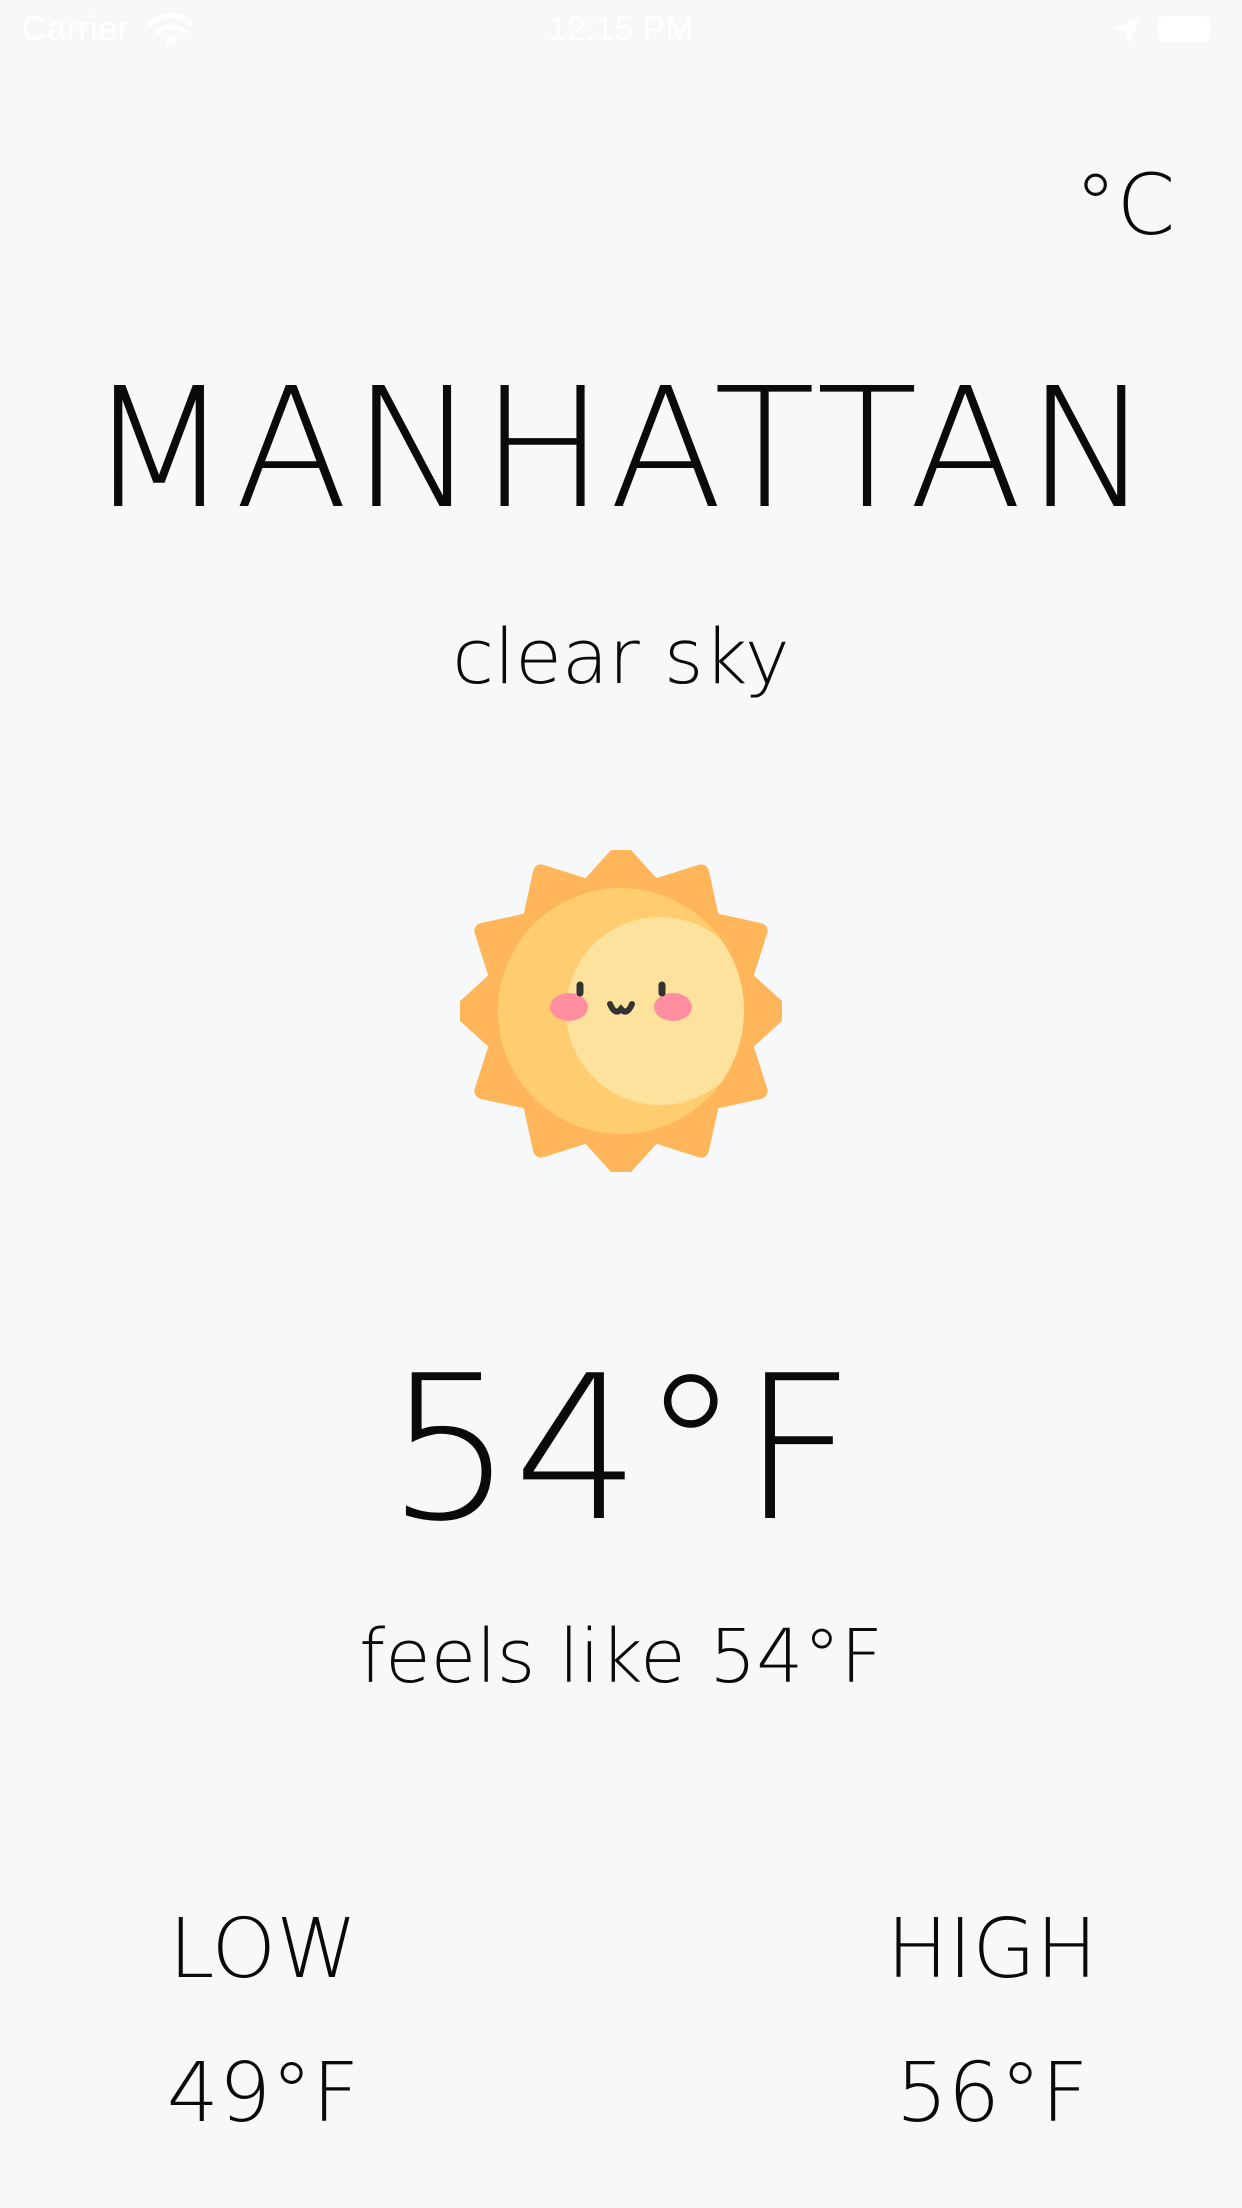 This screenshot has height=2208, width=1242. What do you see at coordinates (1125, 205) in the screenshot?
I see `unit-toggle-button: °C` at bounding box center [1125, 205].